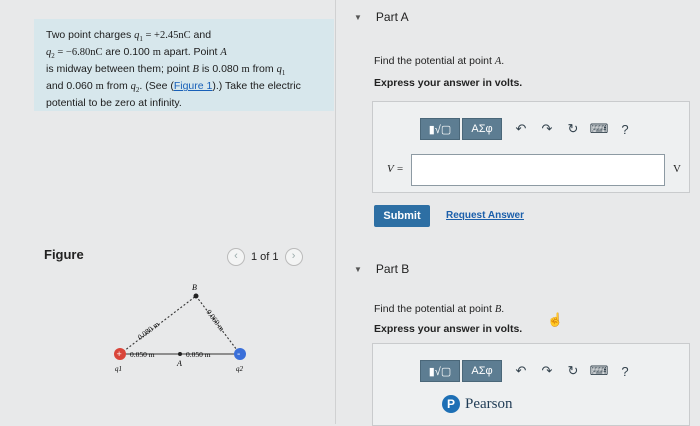 The image size is (700, 426). Describe the element at coordinates (531, 384) in the screenshot. I see `part-b-answer-box: ▮√▢ ΑΣφ ↶ ↷ ↻ ⌨ ?` at that location.